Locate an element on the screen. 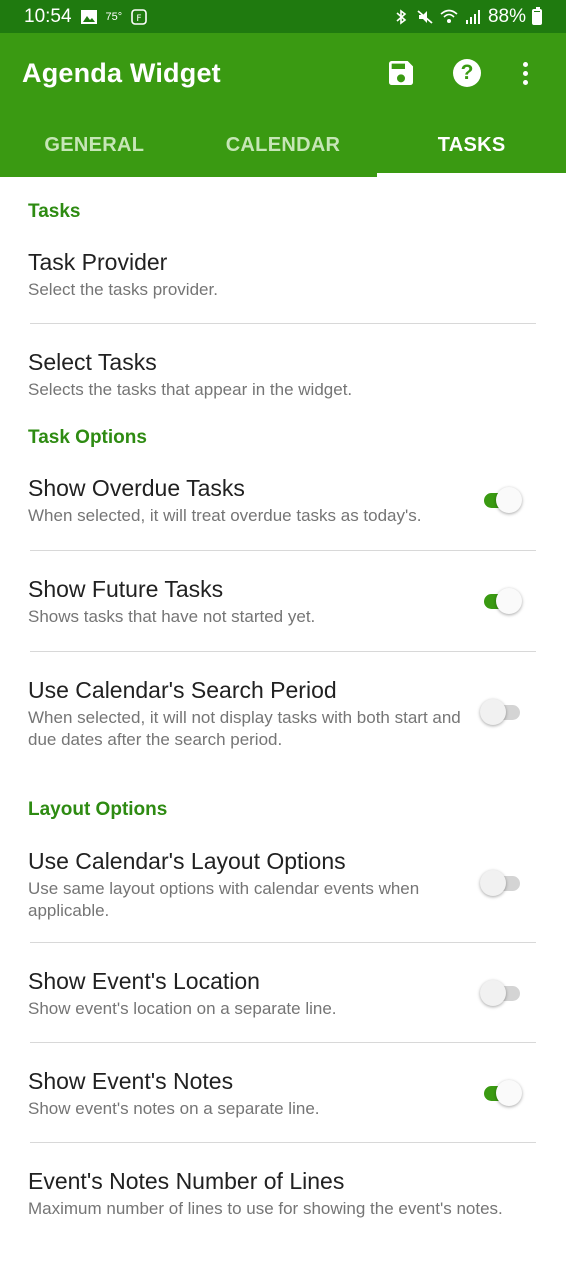  save-button is located at coordinates (401, 73).